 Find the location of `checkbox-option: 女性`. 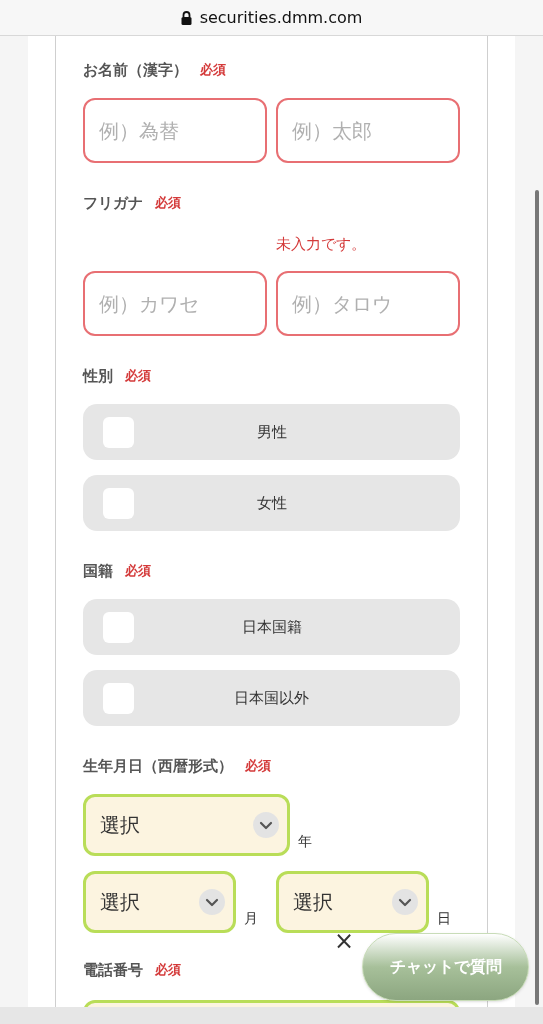

checkbox-option: 女性 is located at coordinates (271, 503).